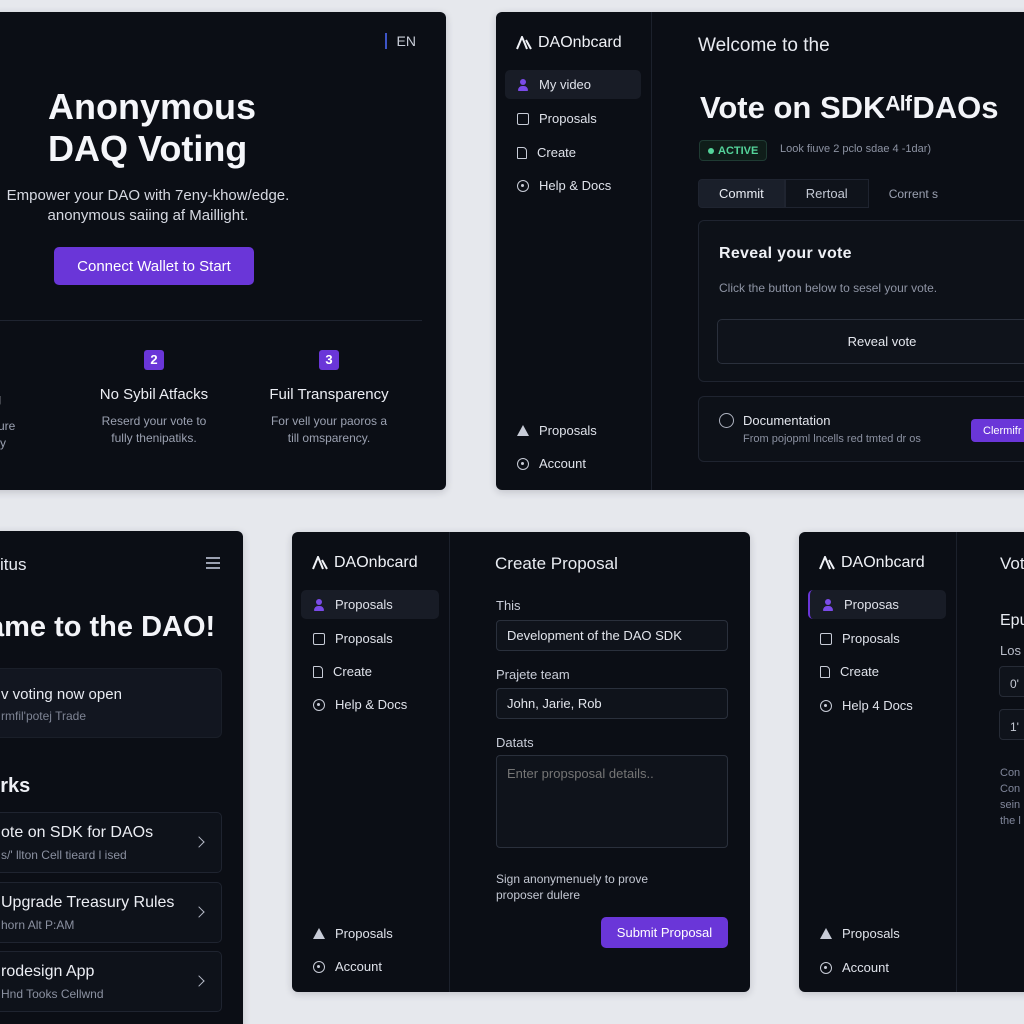  What do you see at coordinates (88, 902) in the screenshot?
I see `proposal-item-title: Upgrade Treasury Rules` at bounding box center [88, 902].